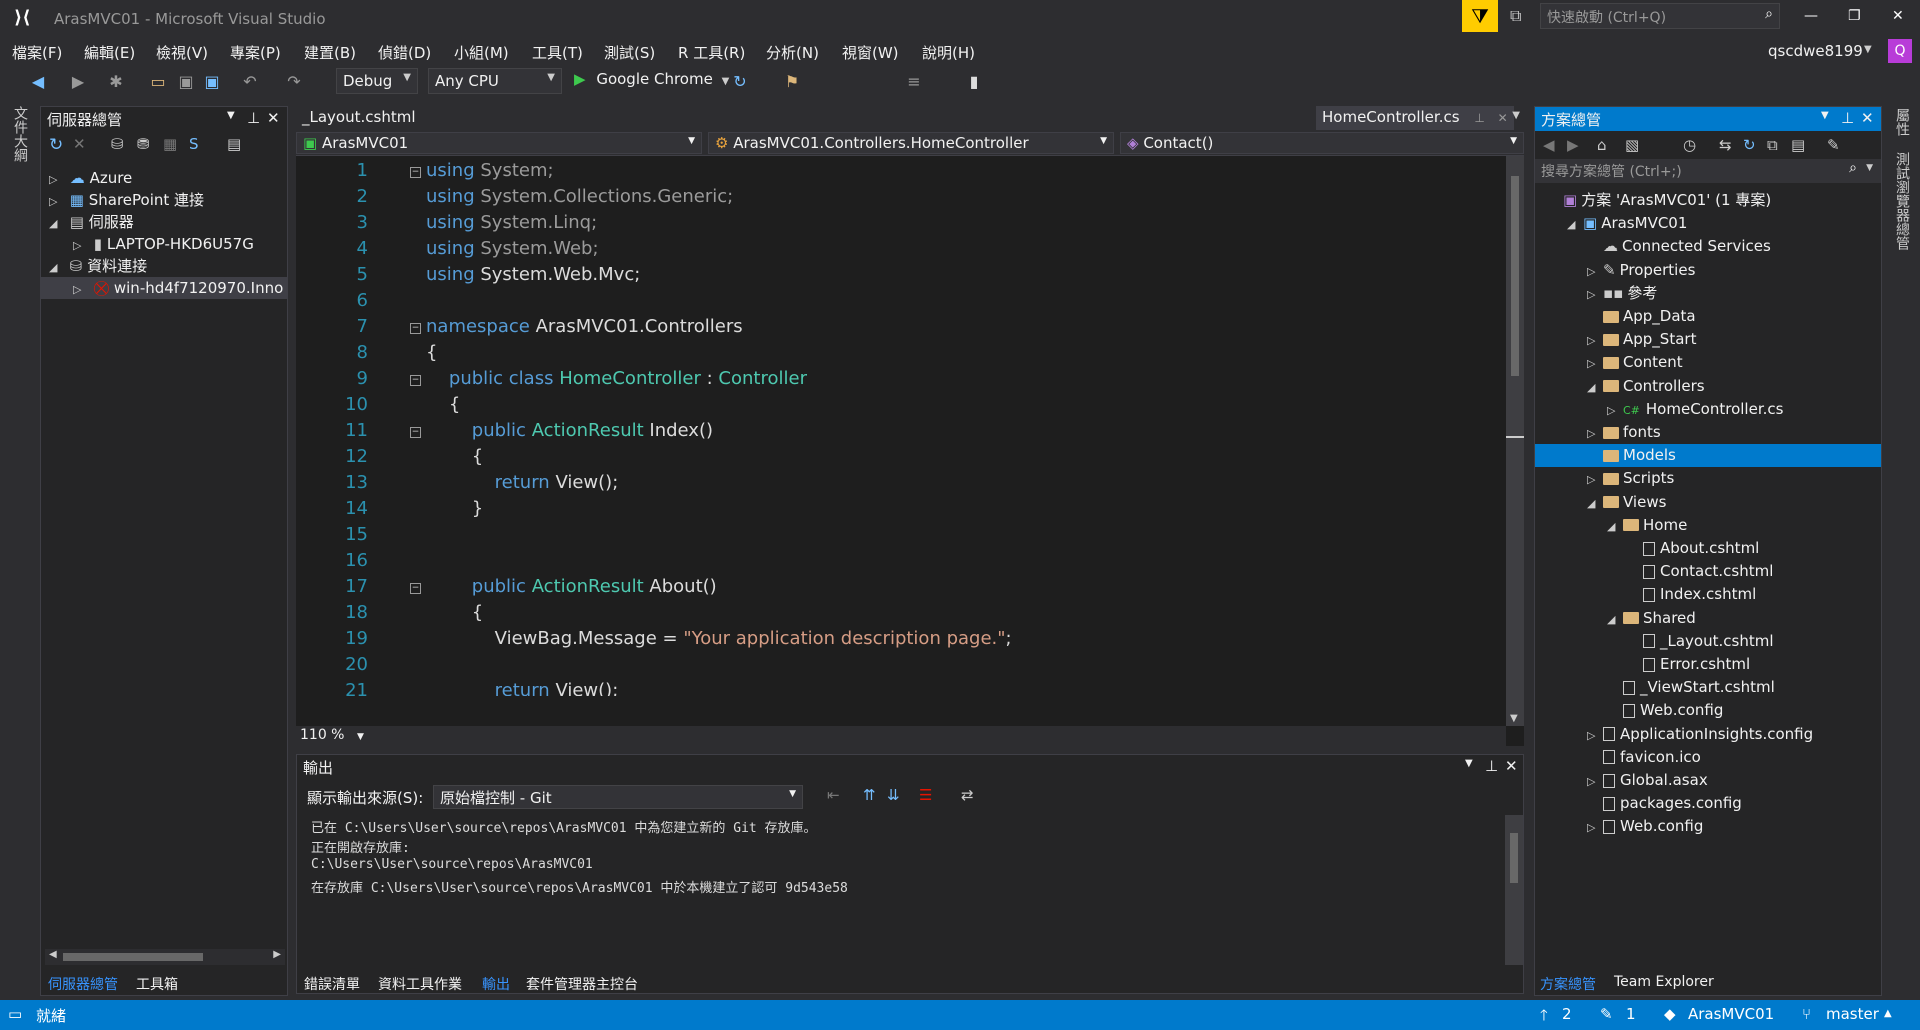  What do you see at coordinates (1708, 316) in the screenshot?
I see `solution-tree-item: App_Data` at bounding box center [1708, 316].